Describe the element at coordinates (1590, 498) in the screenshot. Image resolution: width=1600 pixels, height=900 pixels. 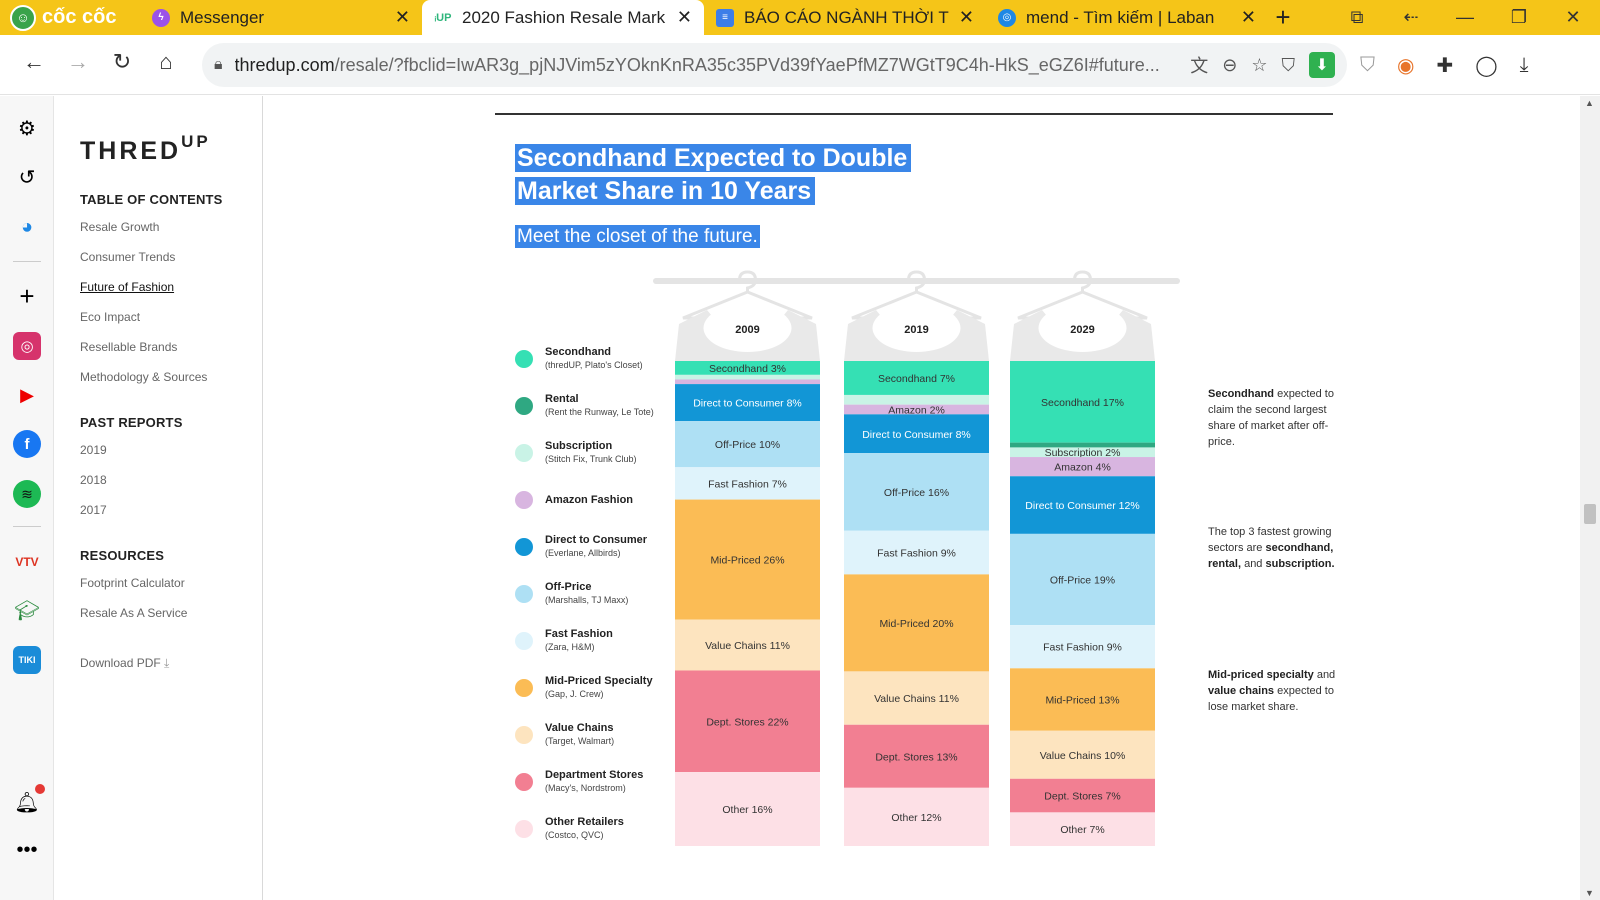
I see `page-scrollbar: ▲ ▼` at that location.